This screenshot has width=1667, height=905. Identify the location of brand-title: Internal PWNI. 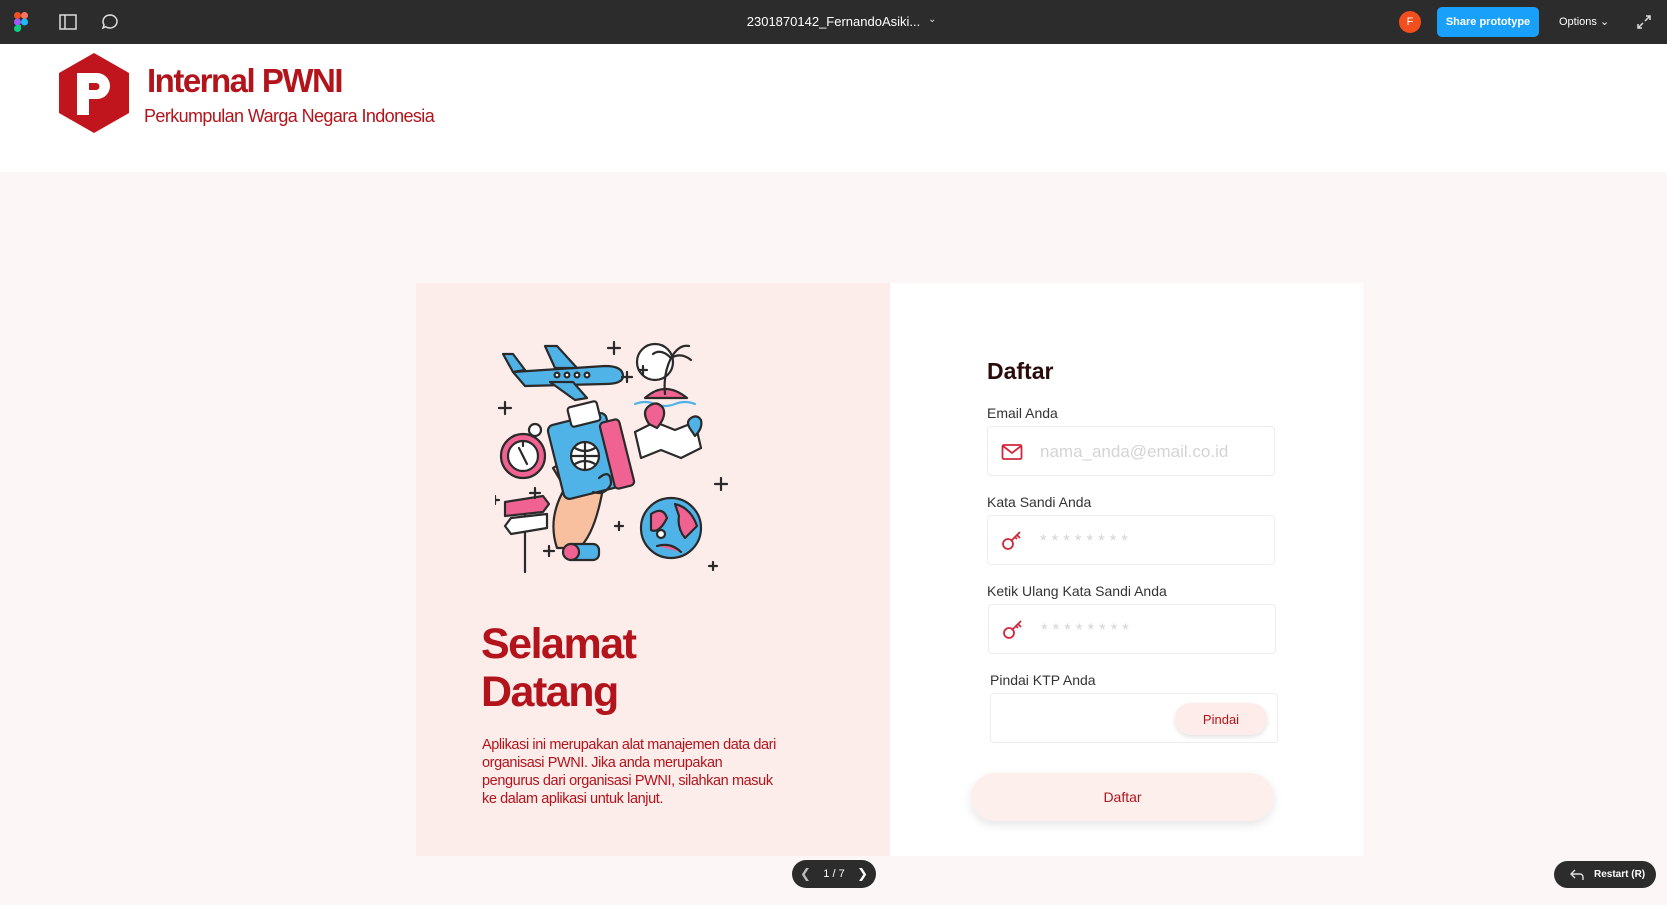
(245, 80).